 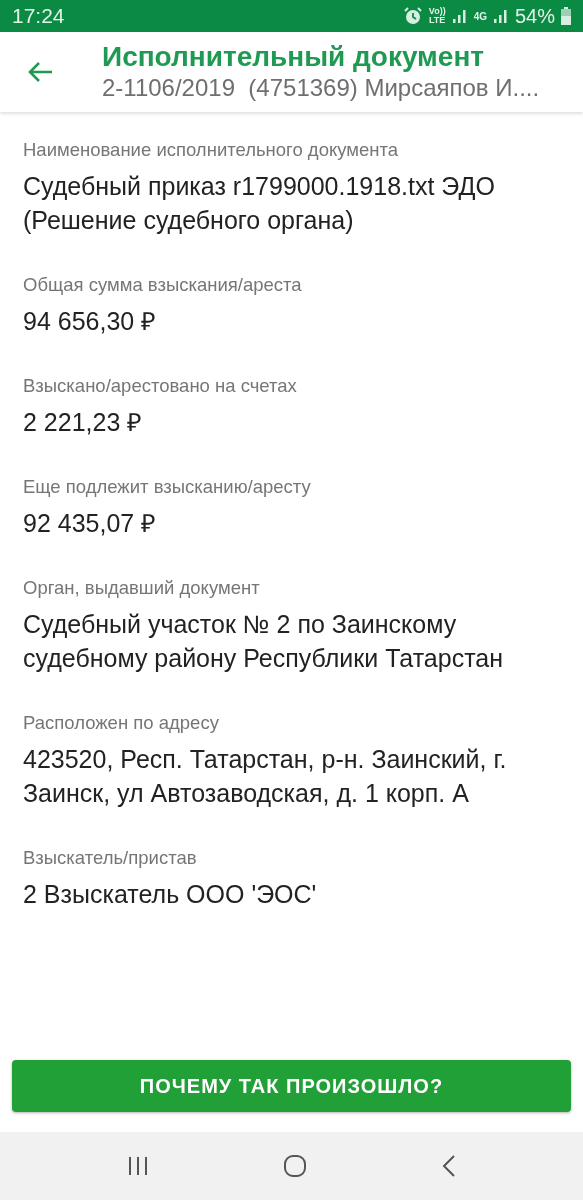 I want to click on field-label: Расположен по адресу, so click(x=121, y=723).